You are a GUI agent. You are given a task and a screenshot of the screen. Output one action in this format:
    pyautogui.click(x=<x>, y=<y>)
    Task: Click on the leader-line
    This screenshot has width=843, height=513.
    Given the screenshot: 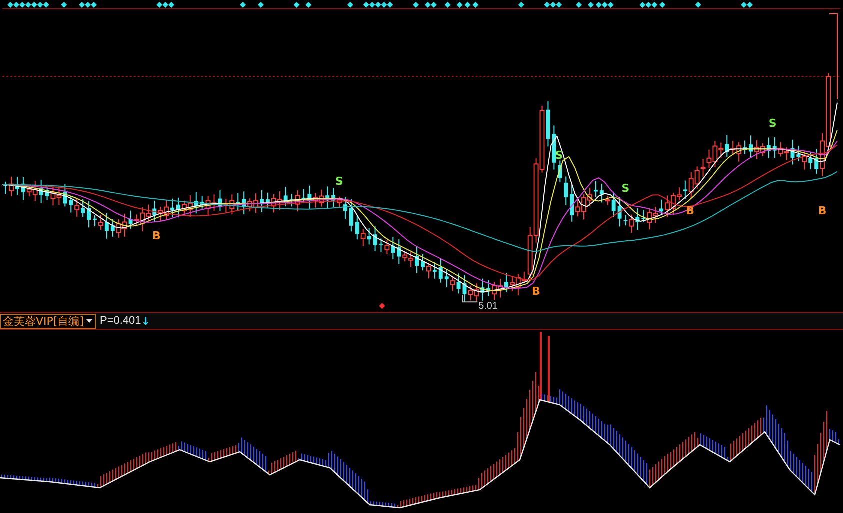 What is the action you would take?
    pyautogui.click(x=470, y=298)
    